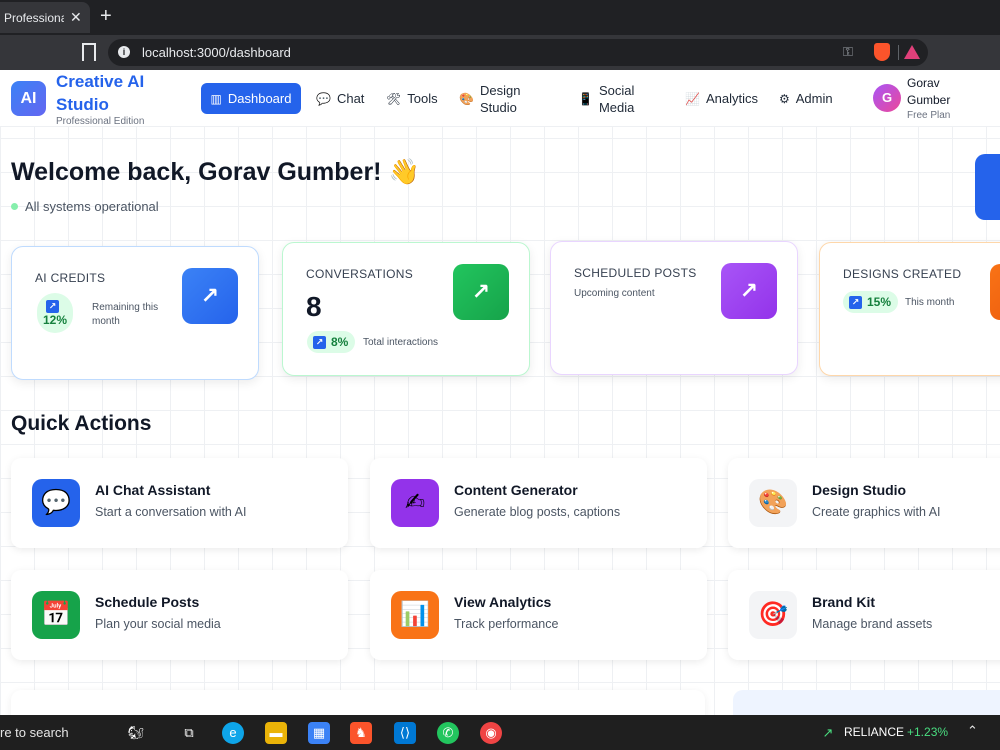 Image resolution: width=1000 pixels, height=750 pixels. Describe the element at coordinates (864, 503) in the screenshot. I see `action-design-studio: 🎨 Design Studio Create graphics with AI` at that location.